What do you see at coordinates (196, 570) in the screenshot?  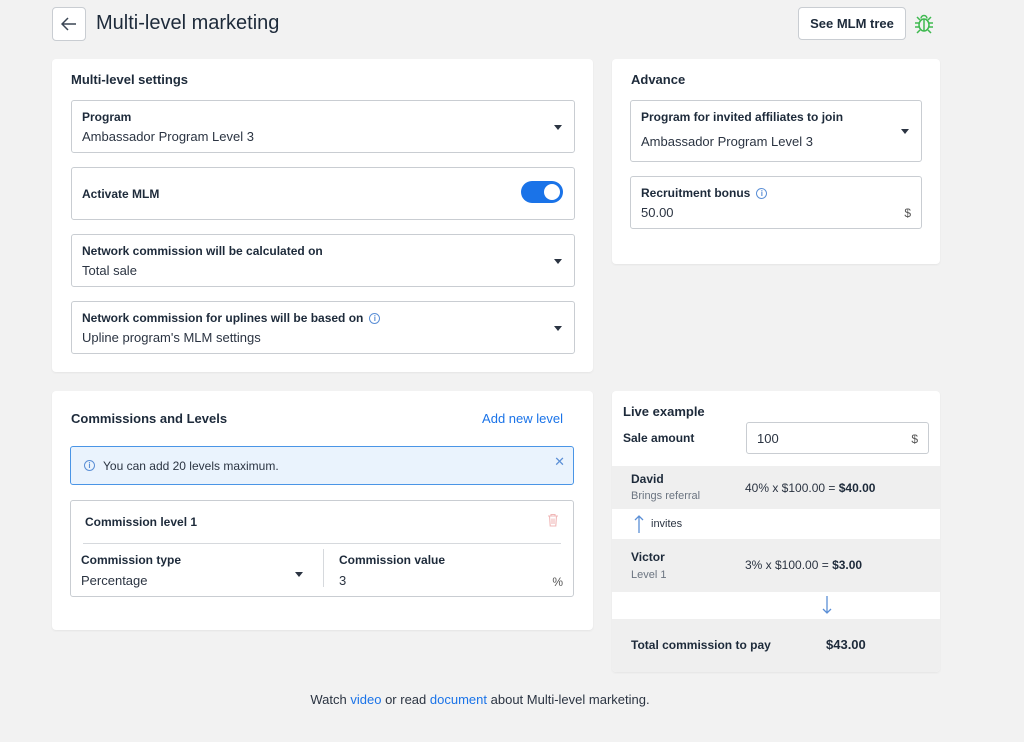 I see `commission-type-select: Commission type Percentage` at bounding box center [196, 570].